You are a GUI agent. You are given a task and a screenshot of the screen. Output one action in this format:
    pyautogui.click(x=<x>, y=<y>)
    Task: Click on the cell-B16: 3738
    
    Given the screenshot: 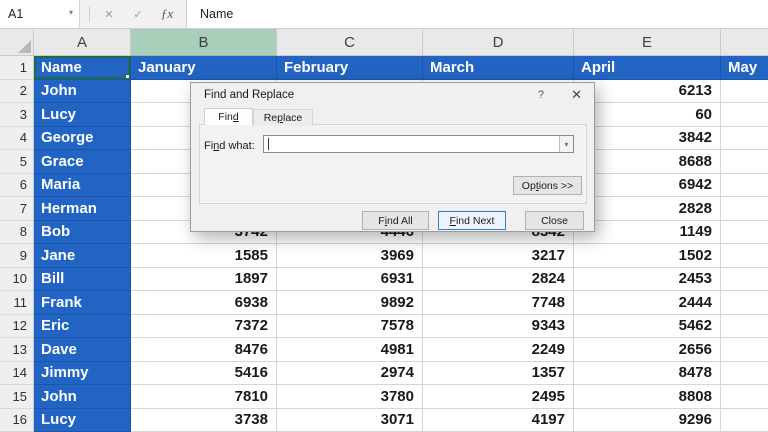 What is the action you would take?
    pyautogui.click(x=204, y=420)
    